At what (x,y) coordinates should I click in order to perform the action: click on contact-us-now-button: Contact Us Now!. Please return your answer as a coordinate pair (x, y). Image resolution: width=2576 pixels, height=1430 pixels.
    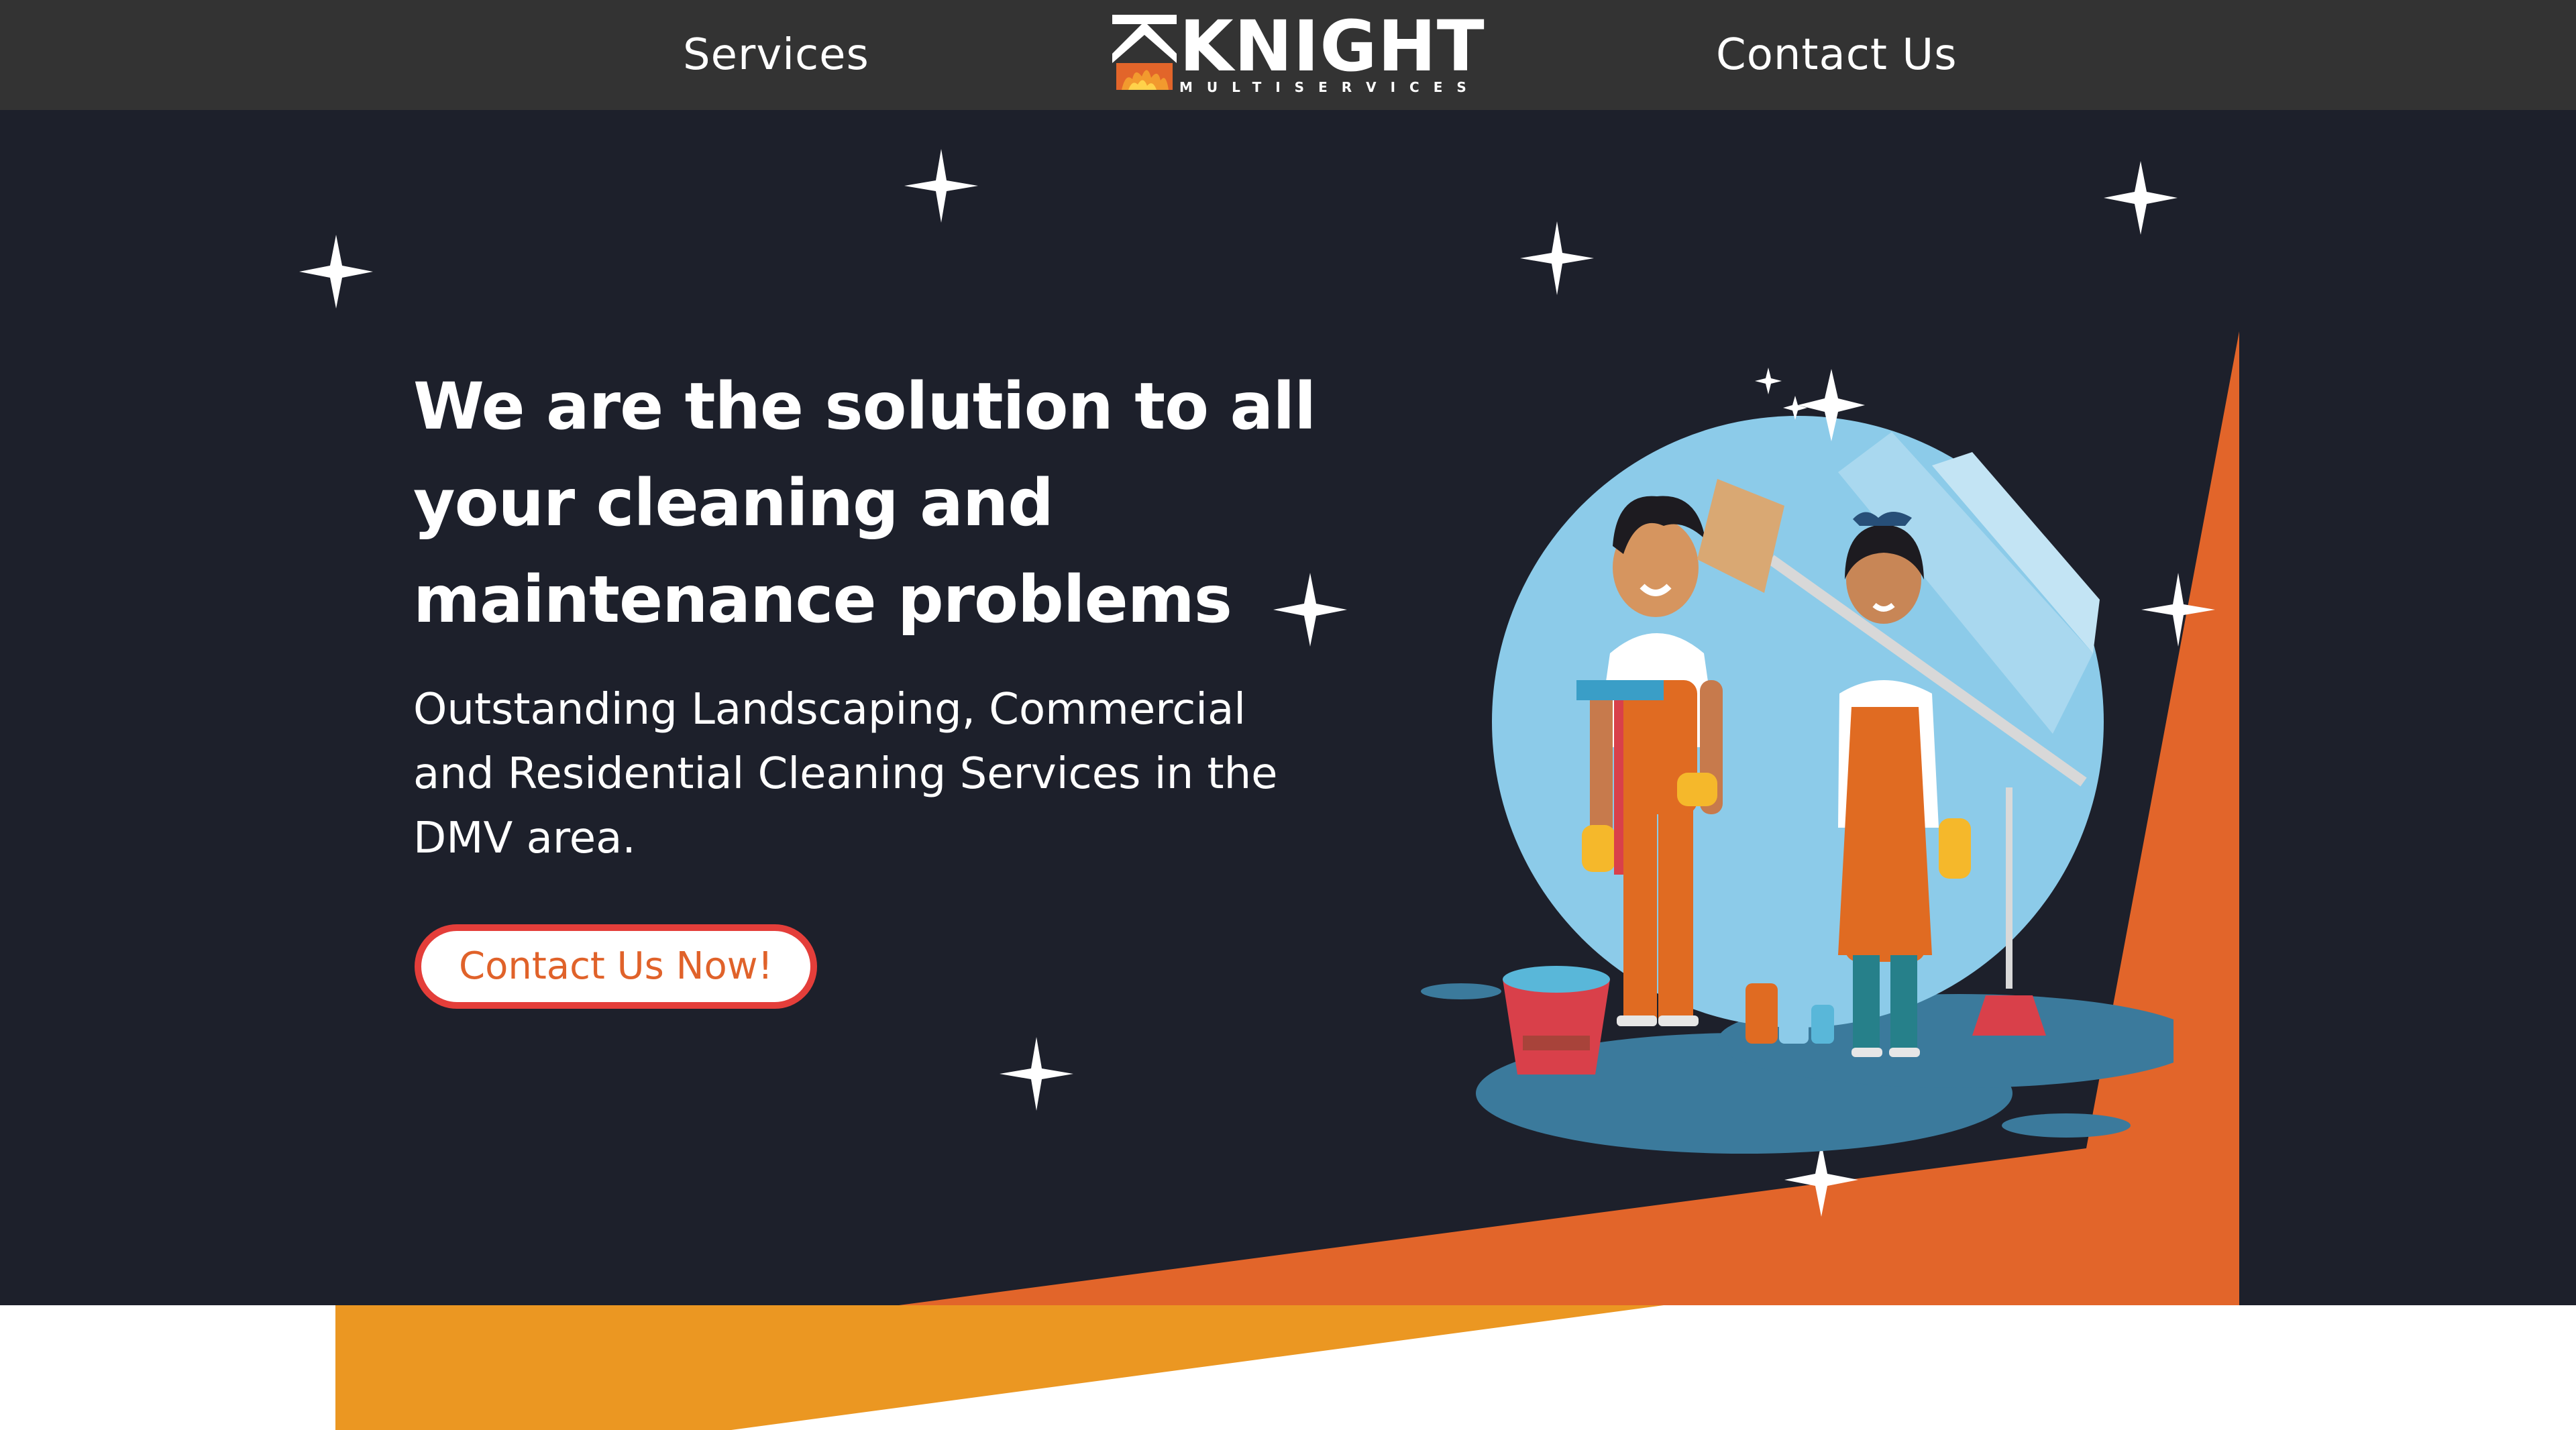
    Looking at the image, I should click on (616, 967).